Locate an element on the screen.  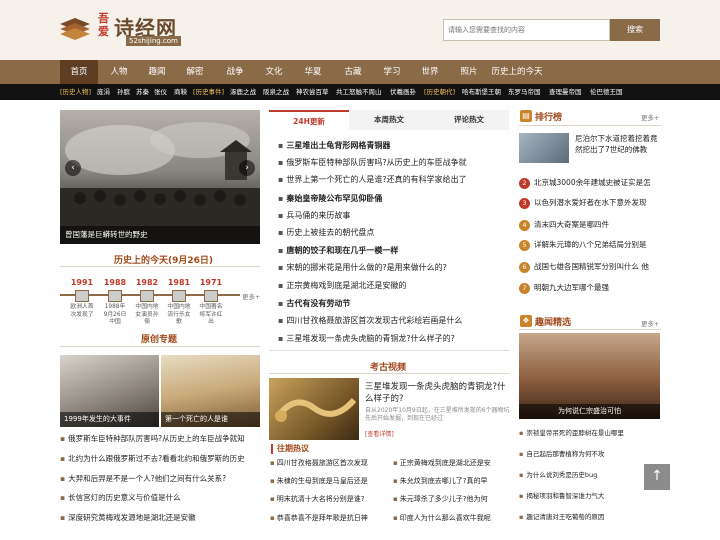
news-item: ▪ 俄罗斯车臣特种部队厉害吗?从历史上的车臣战争就 is located at coordinates (393, 162).